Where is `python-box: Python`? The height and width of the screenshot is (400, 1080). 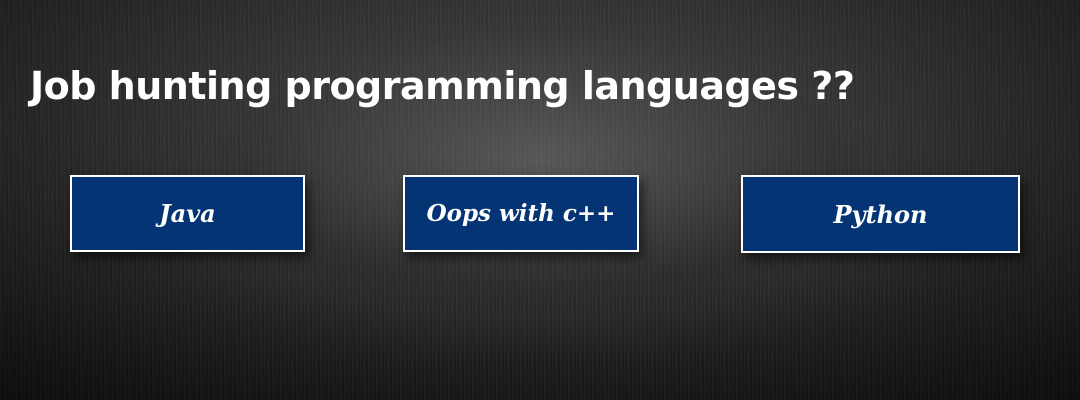
python-box: Python is located at coordinates (880, 214).